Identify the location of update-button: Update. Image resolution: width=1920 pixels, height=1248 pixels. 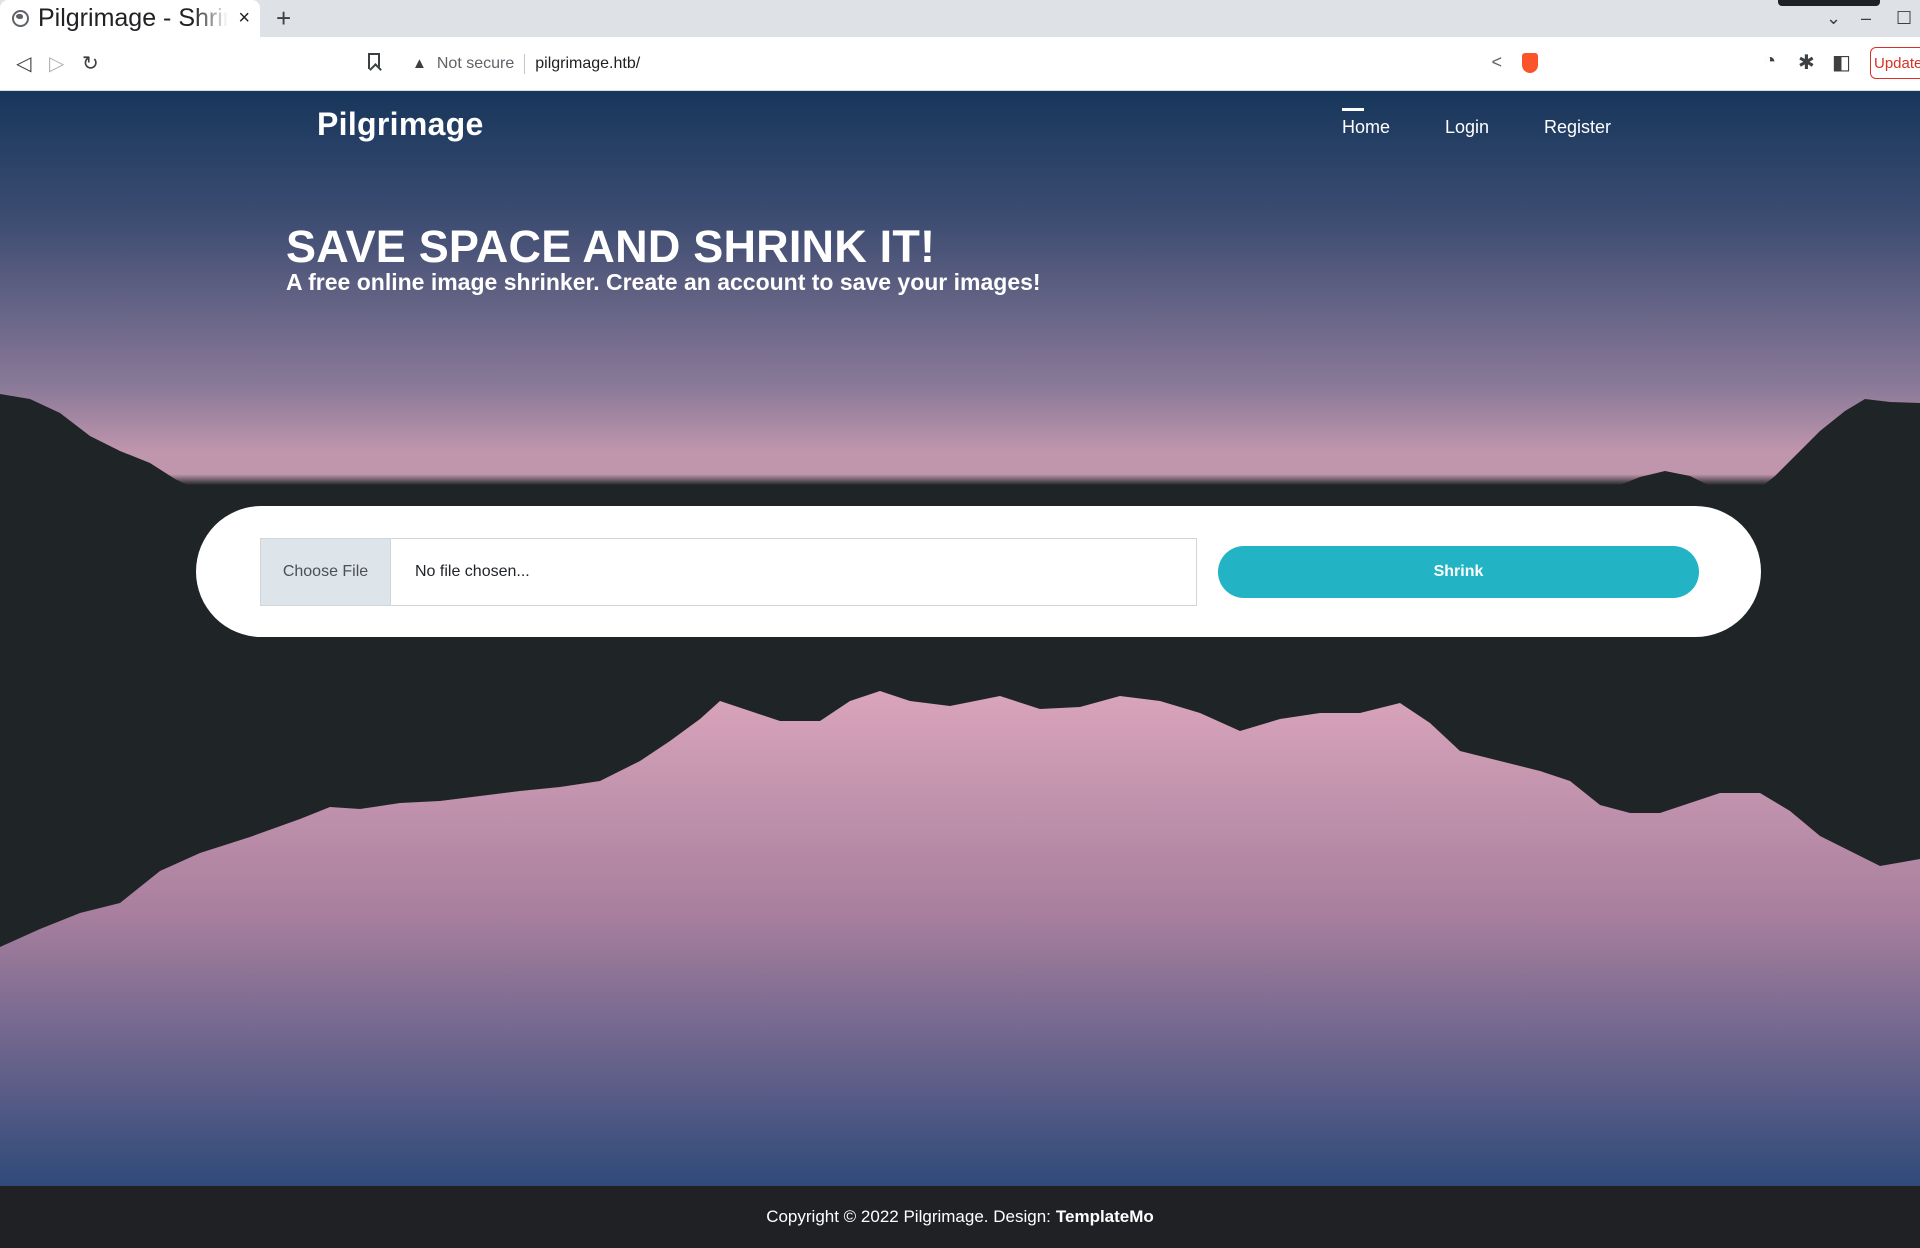
(1895, 63).